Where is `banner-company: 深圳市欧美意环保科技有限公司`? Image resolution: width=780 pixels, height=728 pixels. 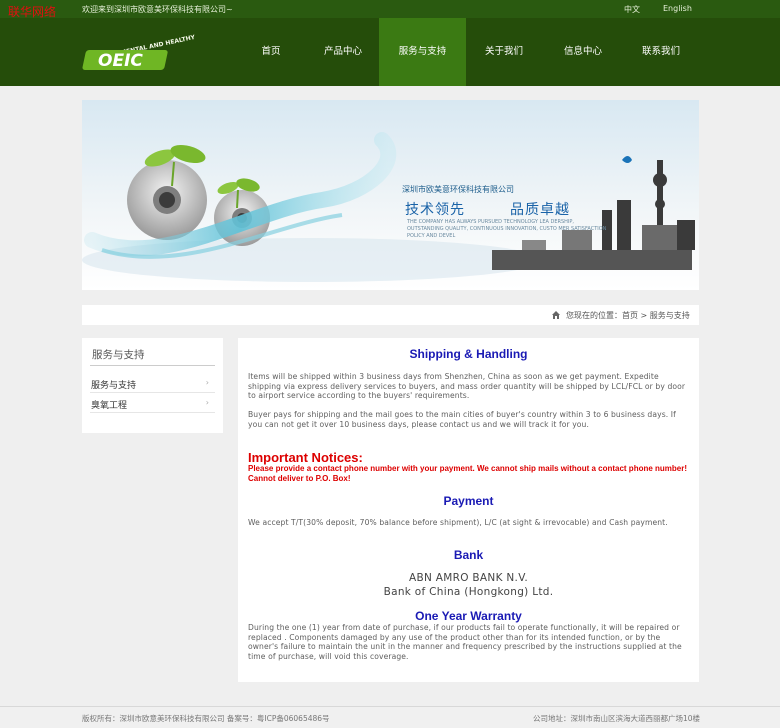 banner-company: 深圳市欧美意环保科技有限公司 is located at coordinates (458, 189).